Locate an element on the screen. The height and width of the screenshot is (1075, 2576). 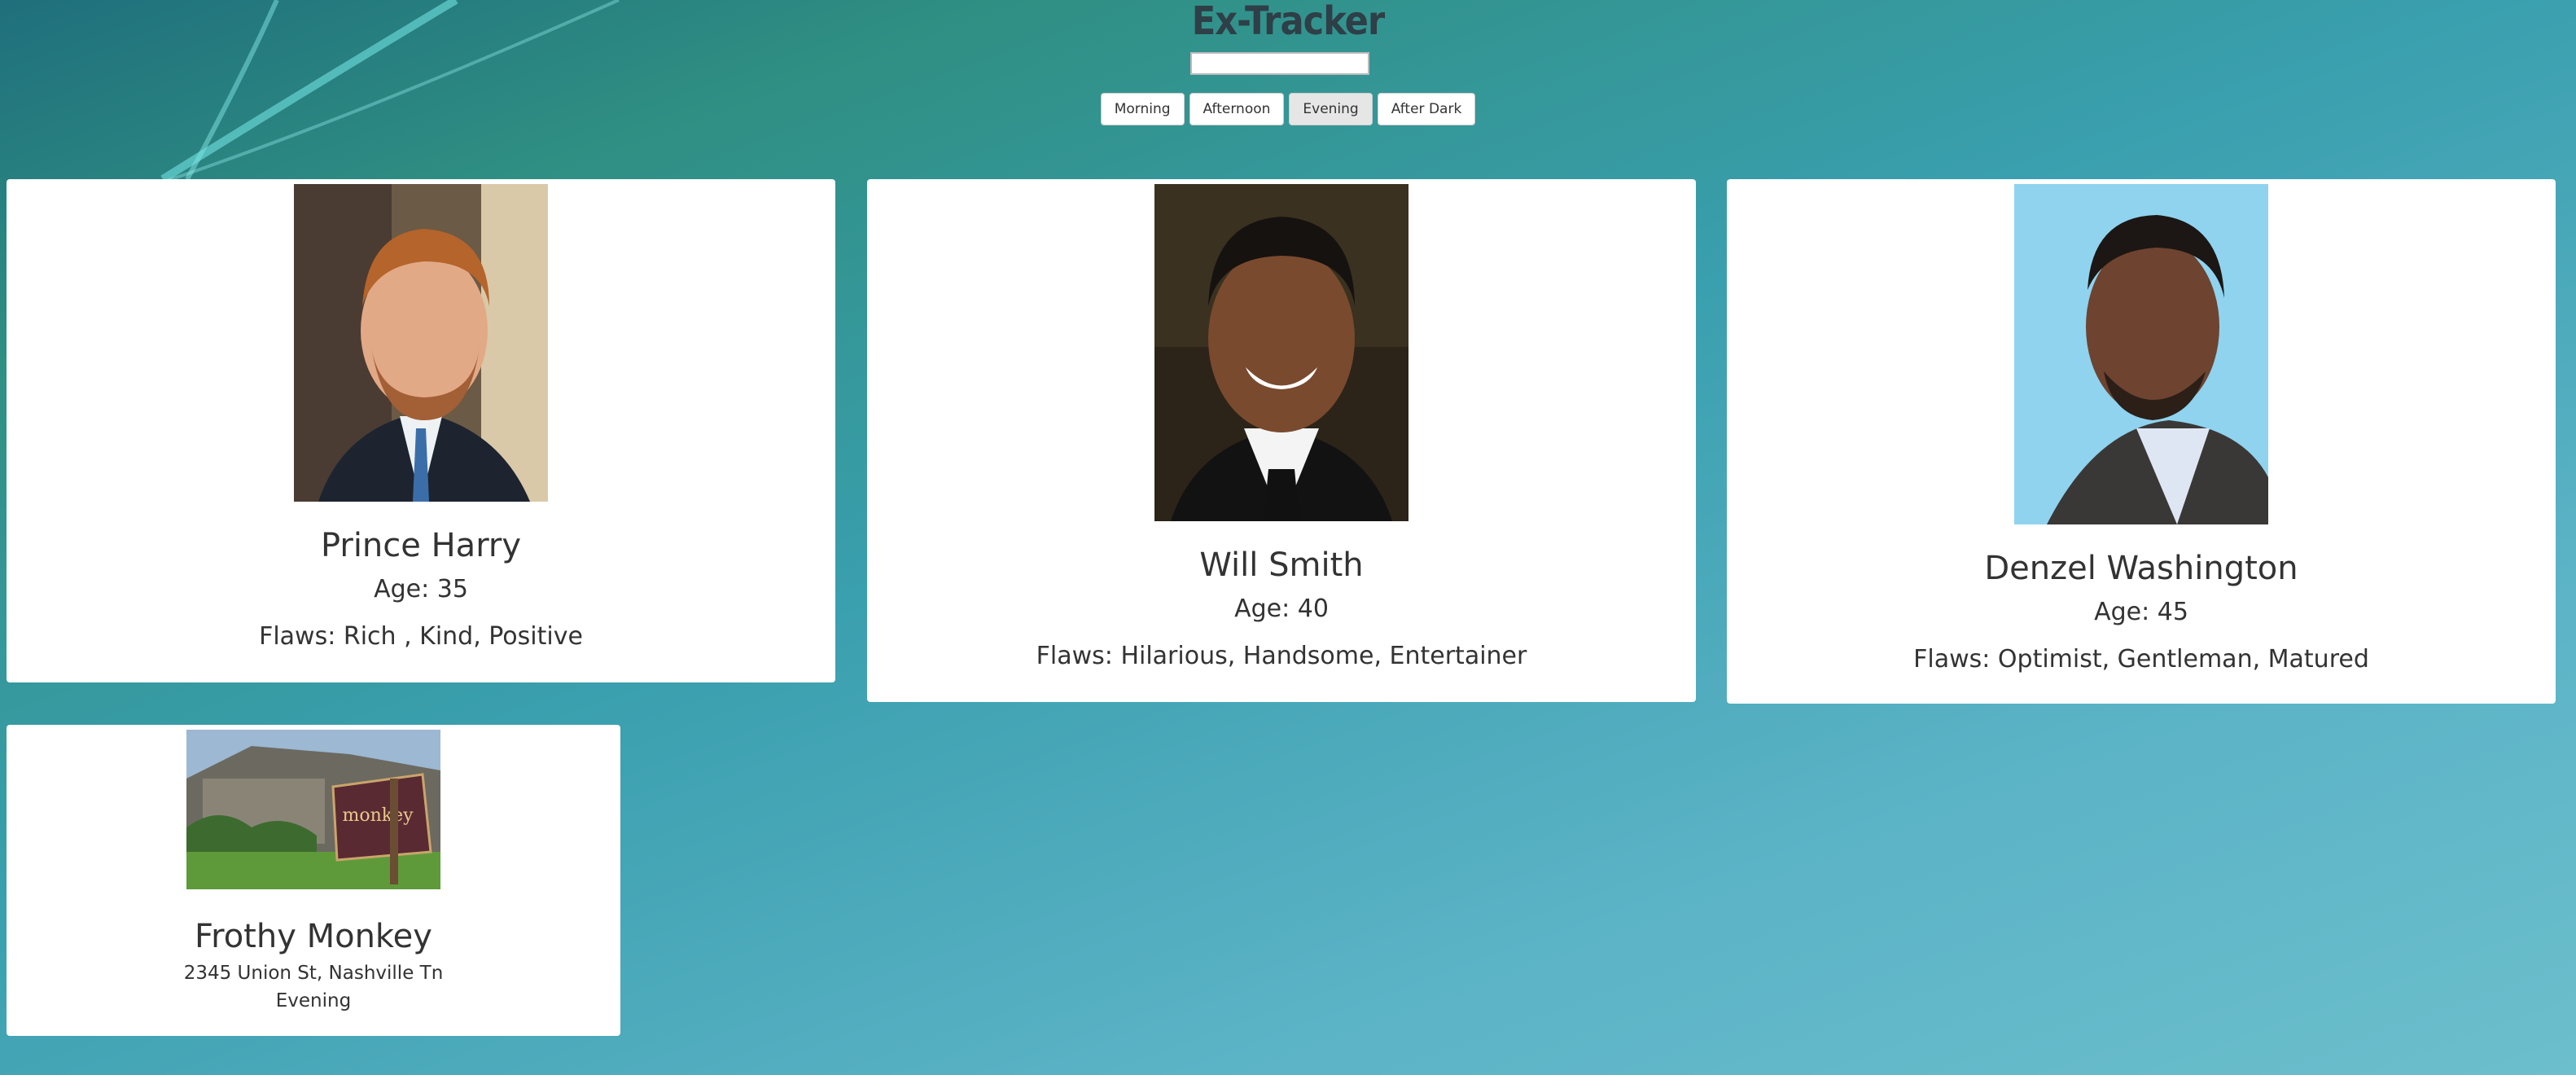
search-input is located at coordinates (1279, 64).